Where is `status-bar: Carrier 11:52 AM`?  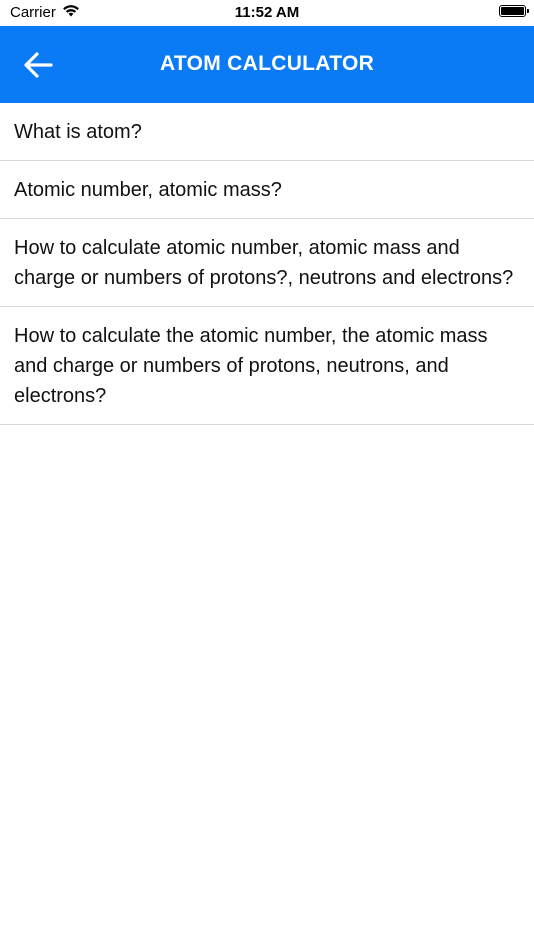 status-bar: Carrier 11:52 AM is located at coordinates (267, 13).